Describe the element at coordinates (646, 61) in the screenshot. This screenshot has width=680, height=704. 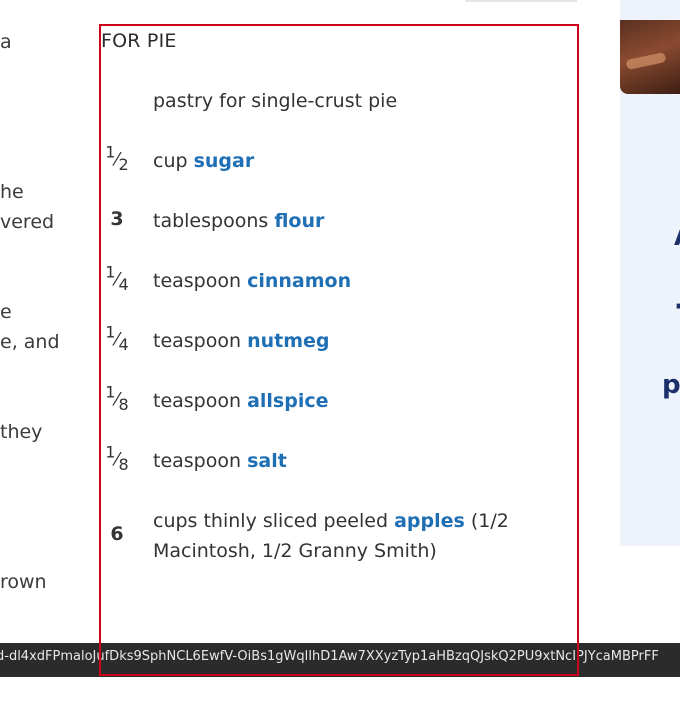
I see `ad-photo-detail` at that location.